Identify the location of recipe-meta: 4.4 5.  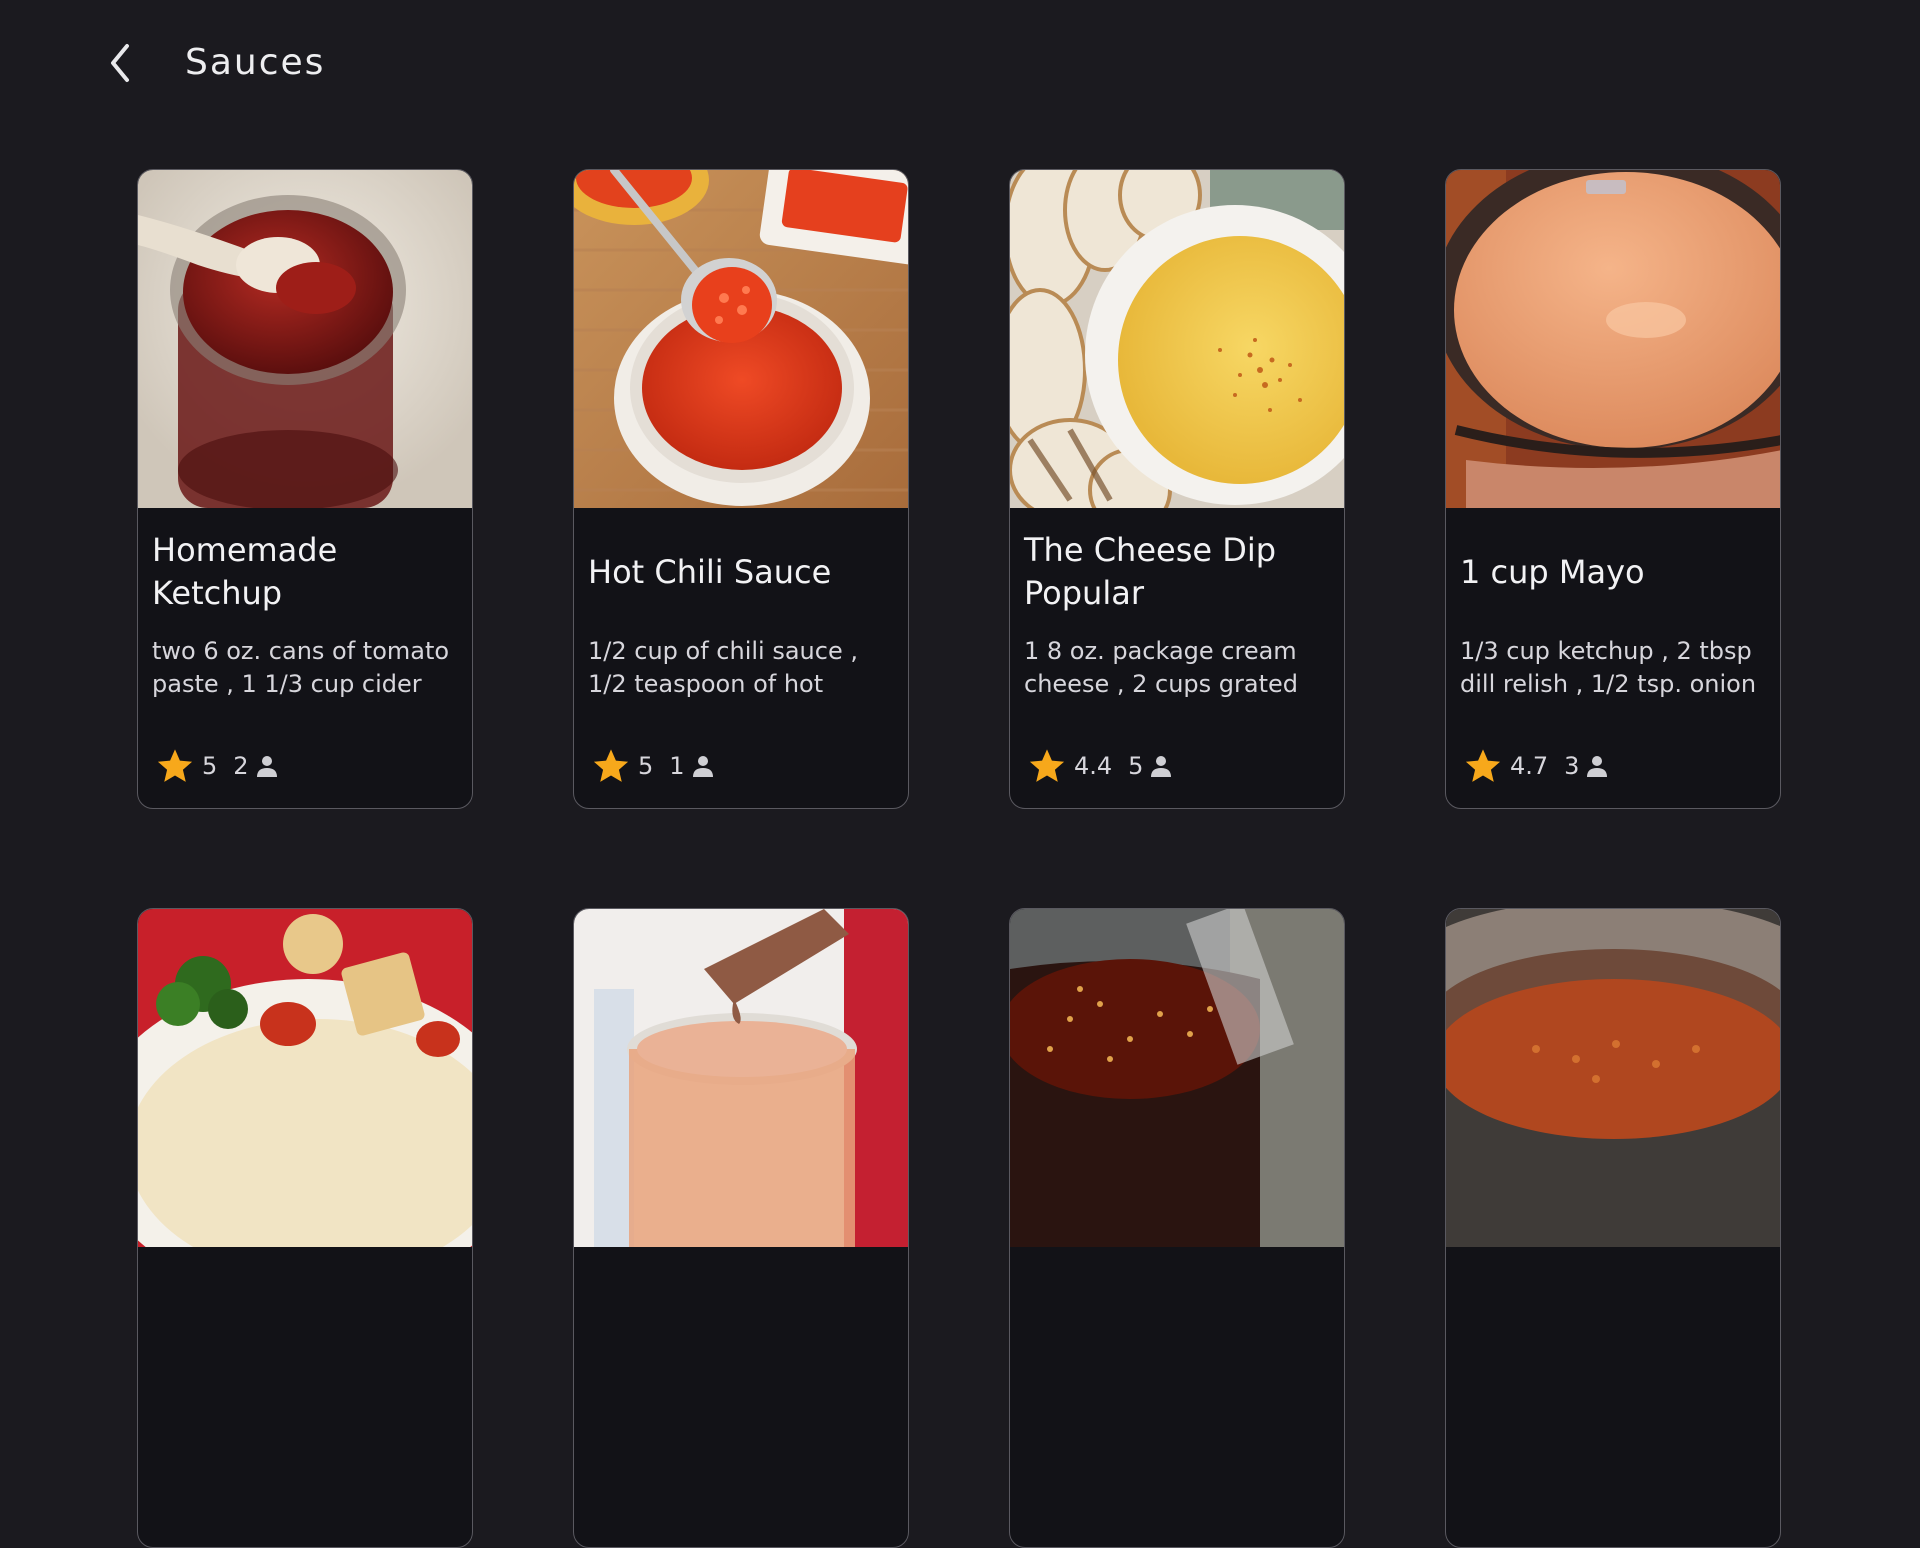
(1100, 766).